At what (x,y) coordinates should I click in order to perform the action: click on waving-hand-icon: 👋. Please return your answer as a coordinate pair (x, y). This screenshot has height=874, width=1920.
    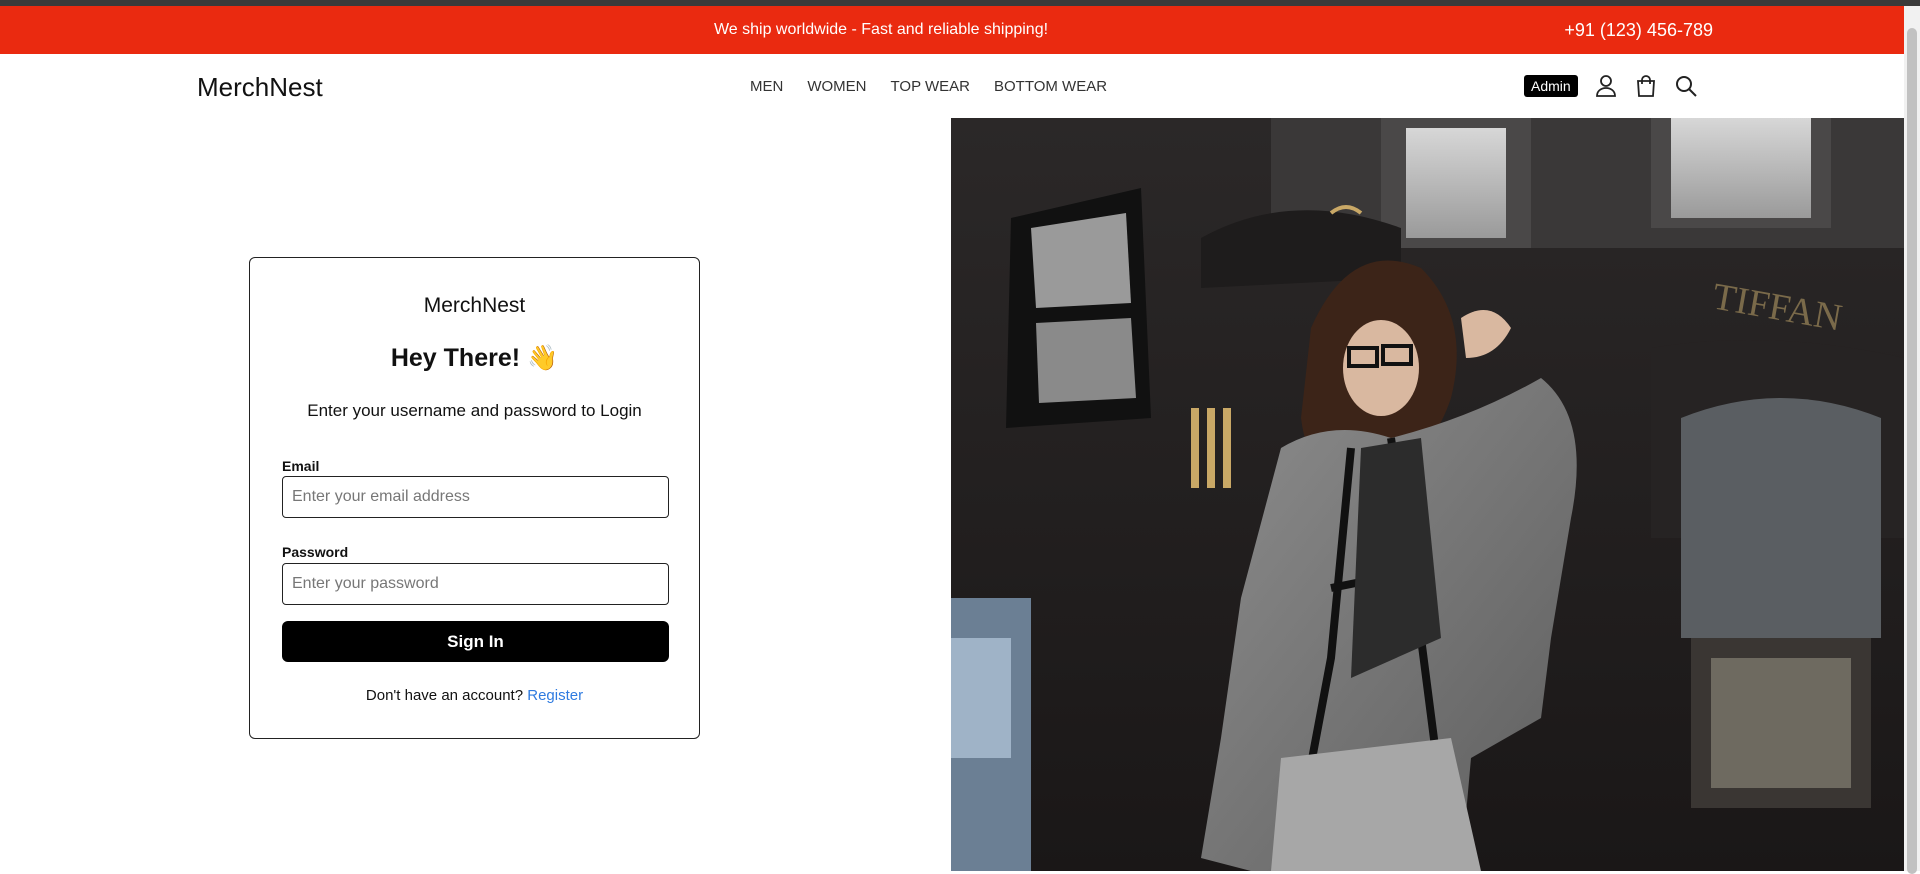
    Looking at the image, I should click on (543, 358).